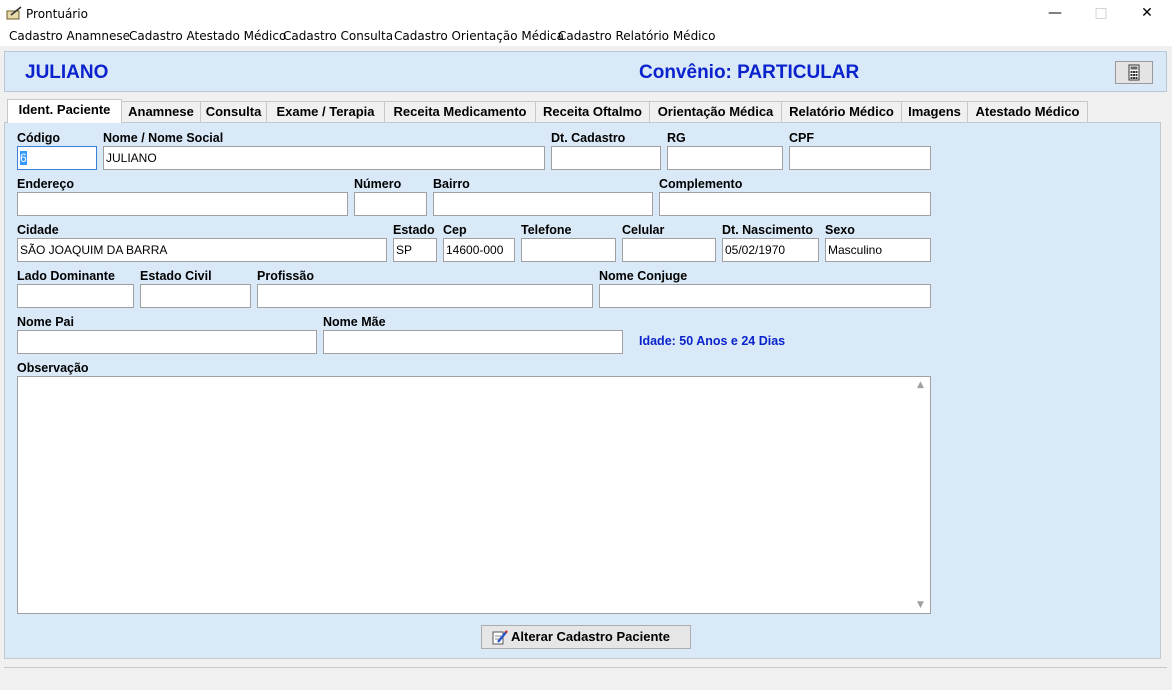 The height and width of the screenshot is (690, 1172). What do you see at coordinates (182, 204) in the screenshot?
I see `endereco-field` at bounding box center [182, 204].